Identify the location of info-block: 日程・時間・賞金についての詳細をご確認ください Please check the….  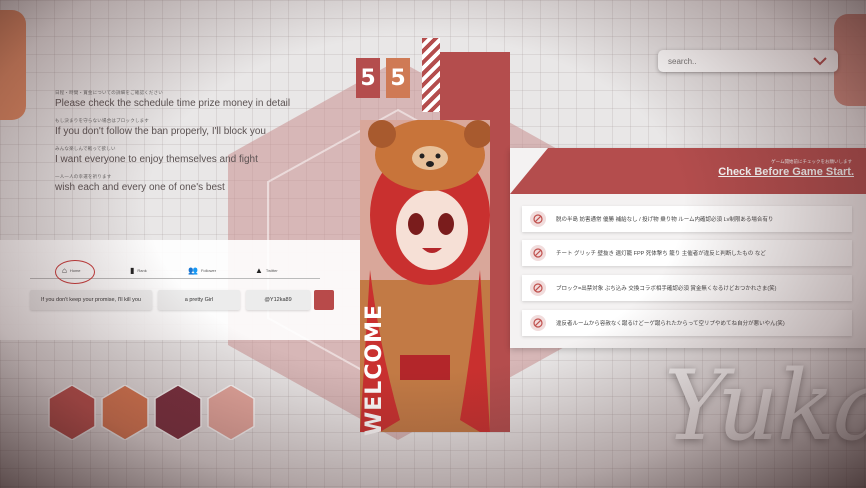
(205, 146).